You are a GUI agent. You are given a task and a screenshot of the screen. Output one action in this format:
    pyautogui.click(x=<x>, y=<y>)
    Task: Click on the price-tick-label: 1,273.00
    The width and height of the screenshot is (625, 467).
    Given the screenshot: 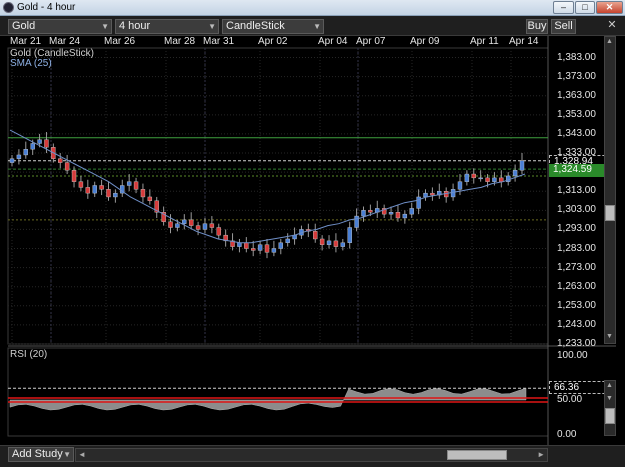 What is the action you would take?
    pyautogui.click(x=576, y=267)
    